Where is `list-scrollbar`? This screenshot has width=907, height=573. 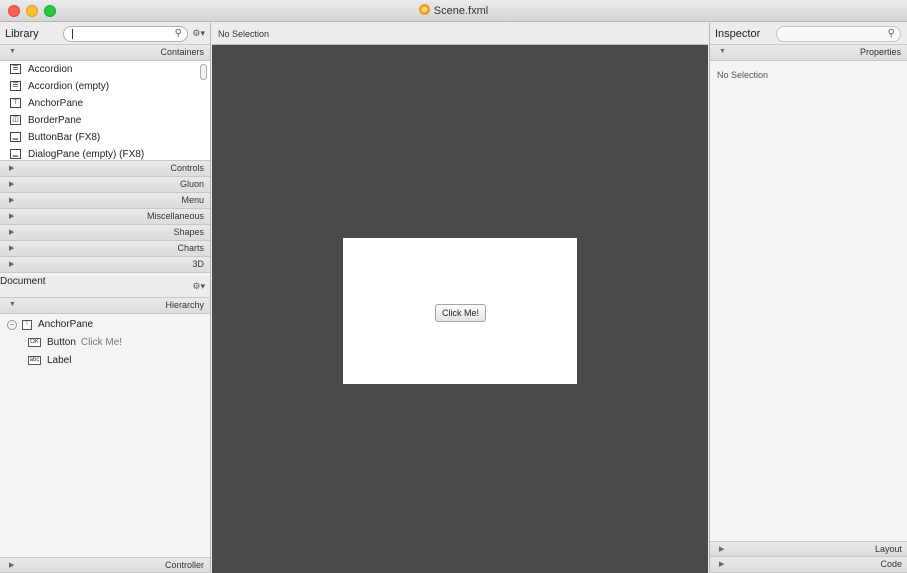
list-scrollbar is located at coordinates (203, 72).